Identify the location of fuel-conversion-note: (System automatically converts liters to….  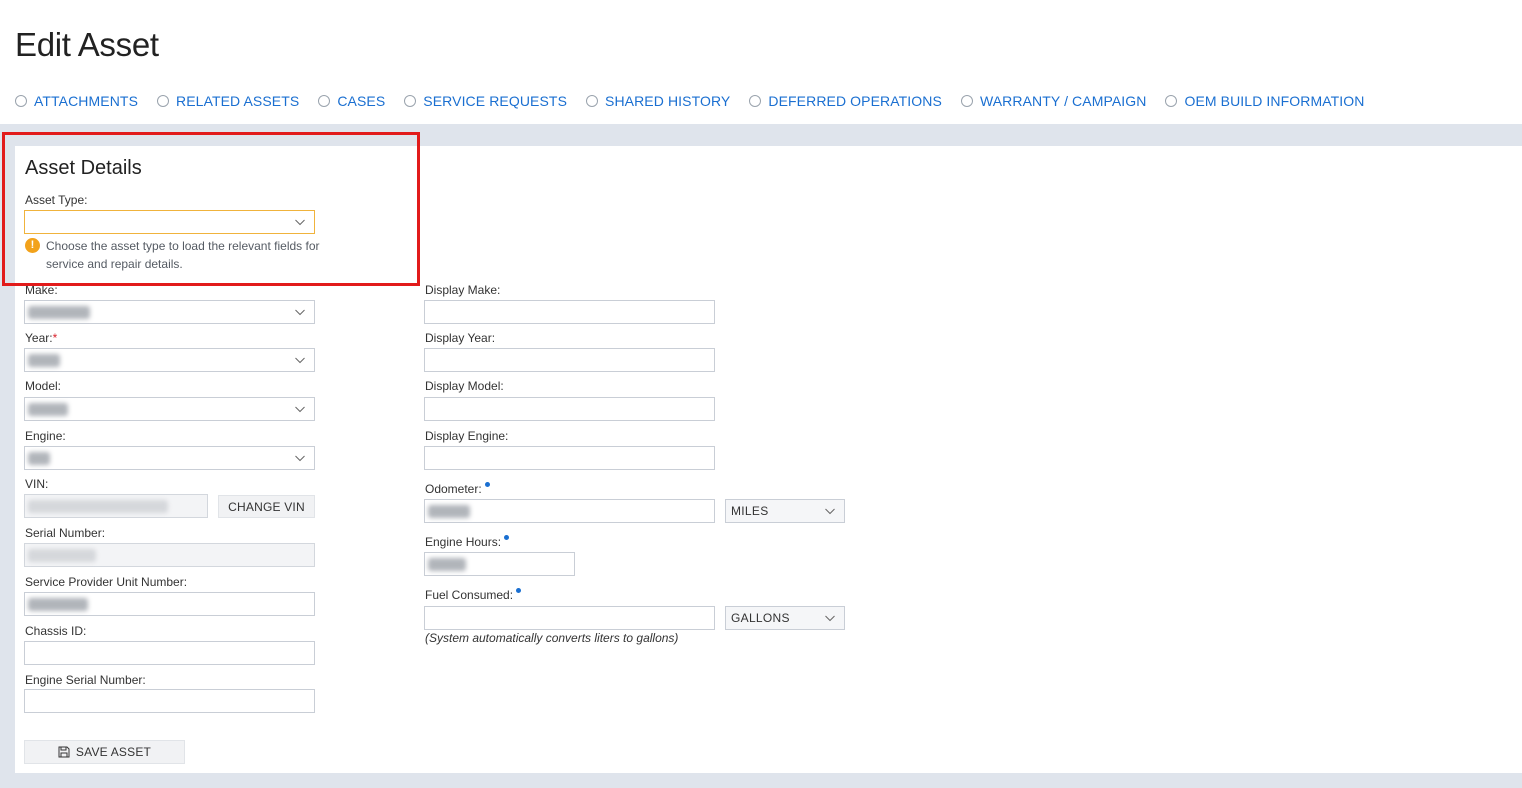
(552, 638).